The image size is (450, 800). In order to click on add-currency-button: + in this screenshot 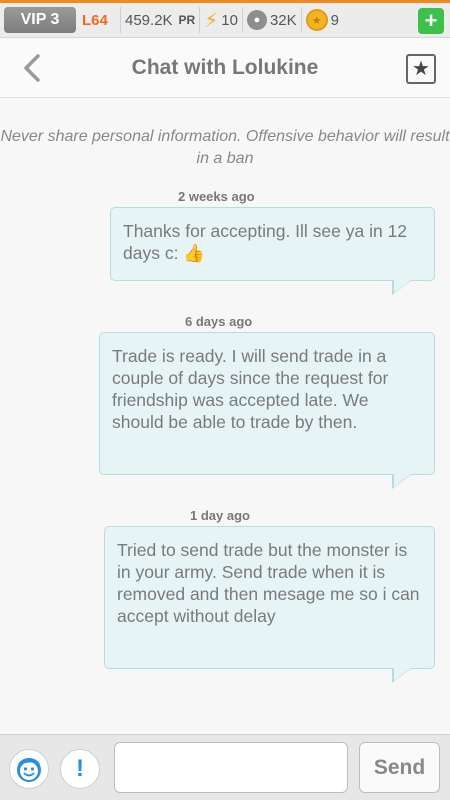, I will do `click(431, 21)`.